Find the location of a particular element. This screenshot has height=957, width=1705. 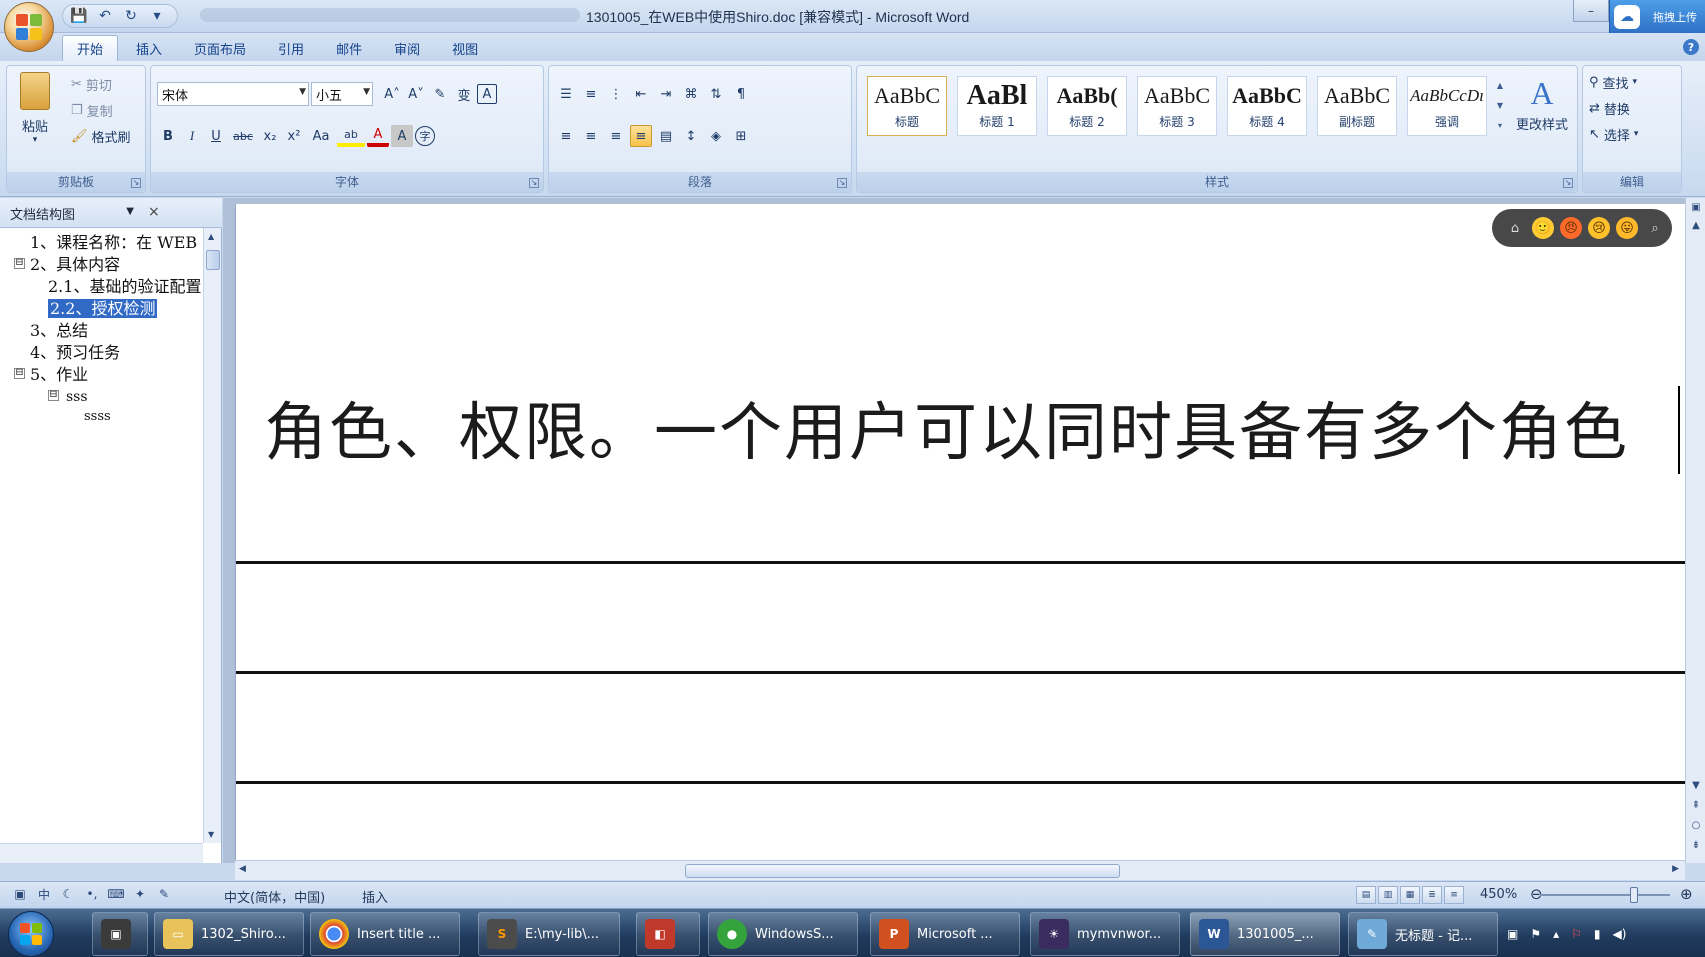

tree-item: sss is located at coordinates (77, 397).